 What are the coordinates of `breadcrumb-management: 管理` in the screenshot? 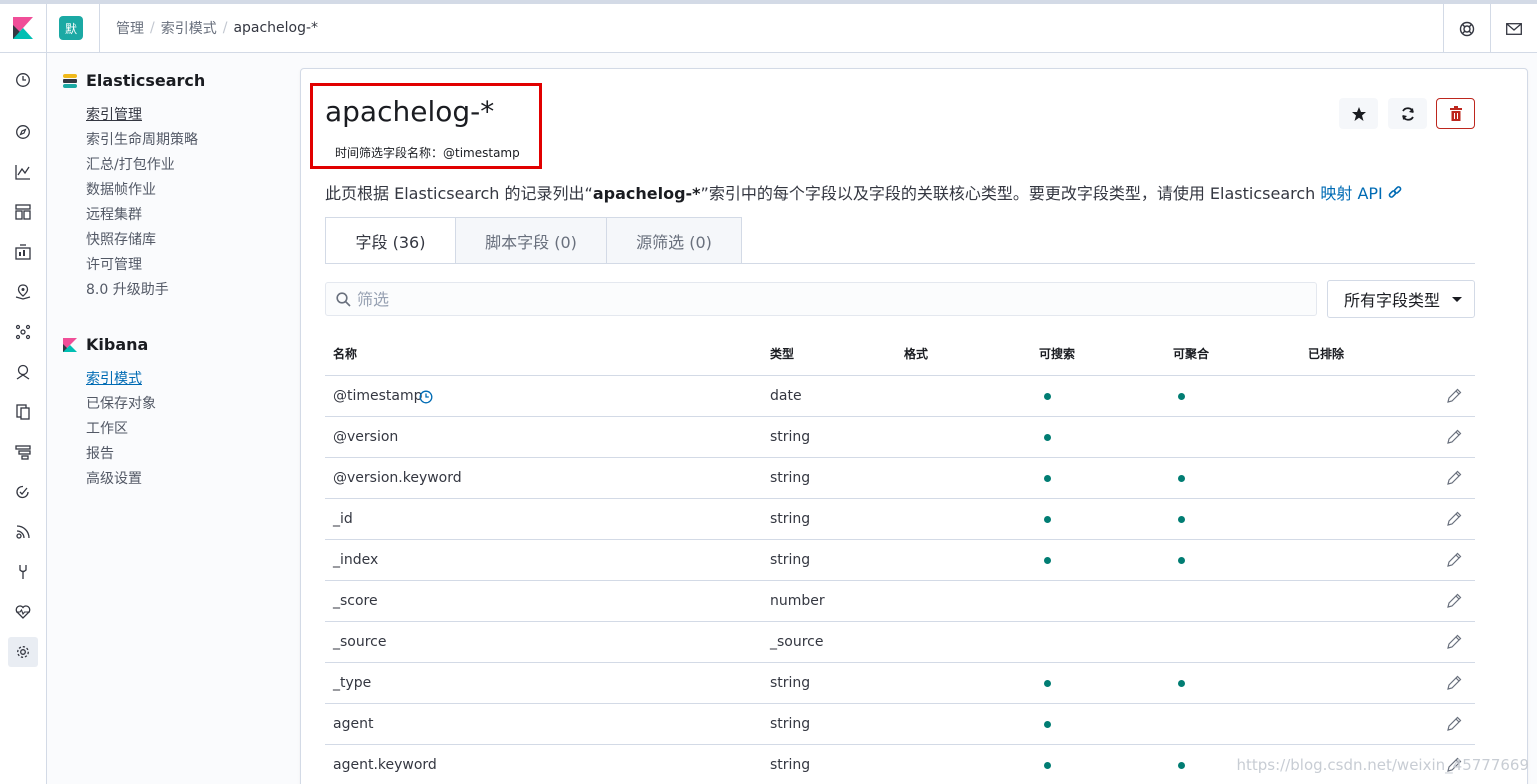 It's located at (130, 28).